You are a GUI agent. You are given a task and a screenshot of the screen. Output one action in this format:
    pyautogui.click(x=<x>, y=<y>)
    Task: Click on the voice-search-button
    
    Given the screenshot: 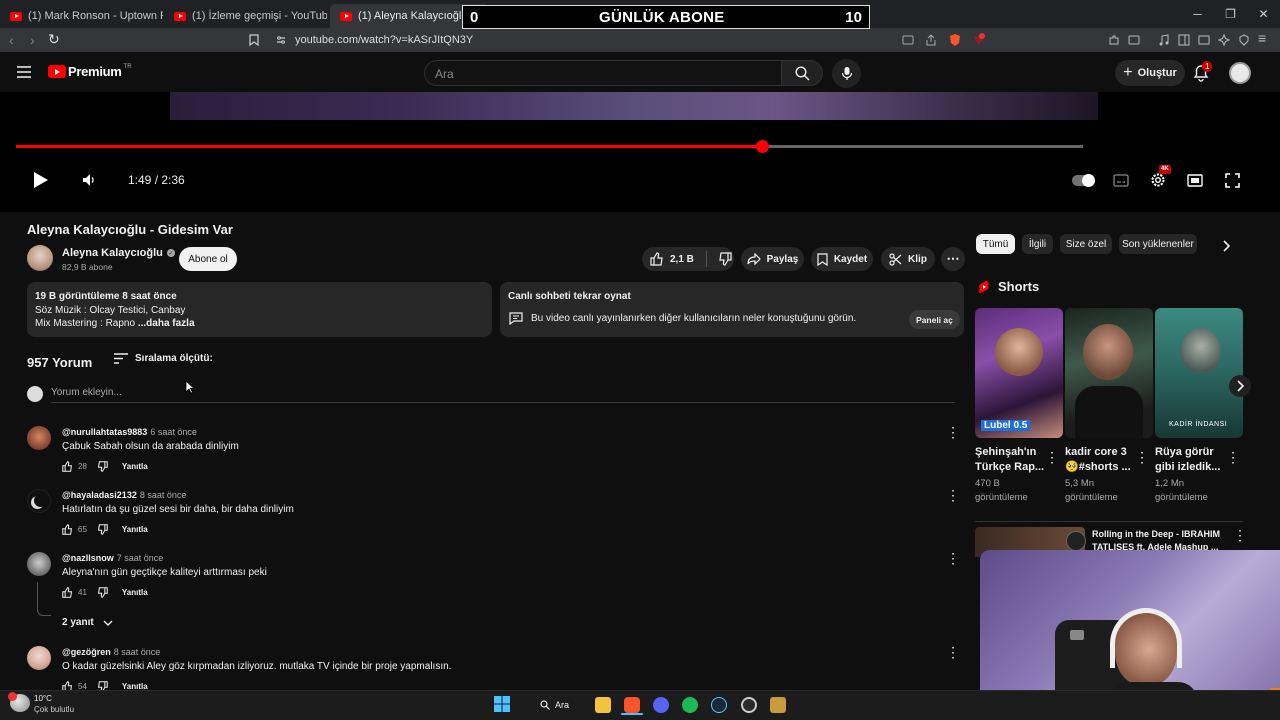 What is the action you would take?
    pyautogui.click(x=846, y=73)
    